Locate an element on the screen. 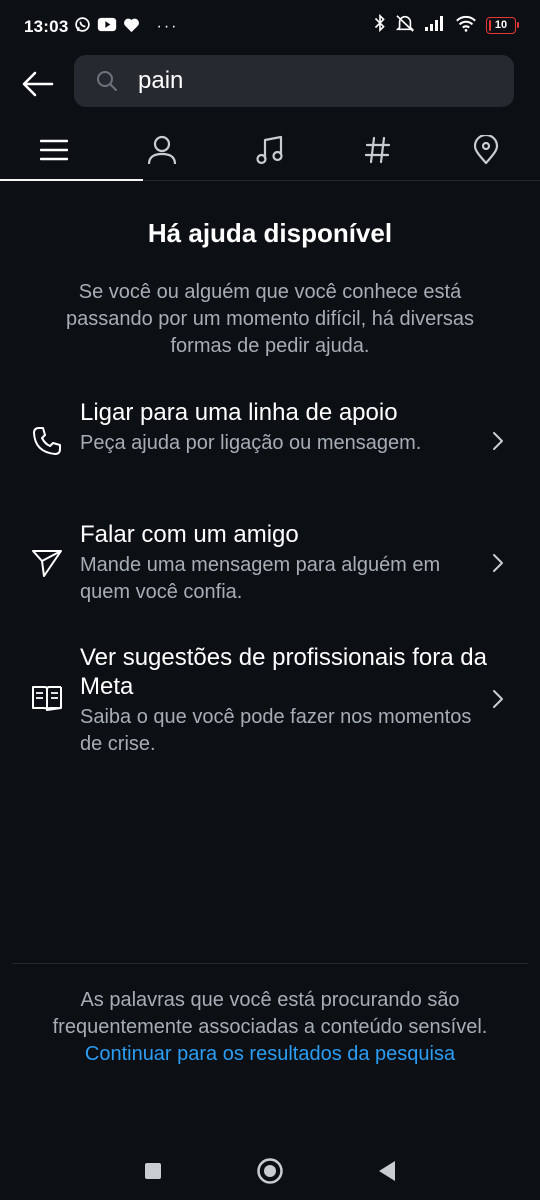 The height and width of the screenshot is (1200, 540). status-right: 10 is located at coordinates (446, 25).